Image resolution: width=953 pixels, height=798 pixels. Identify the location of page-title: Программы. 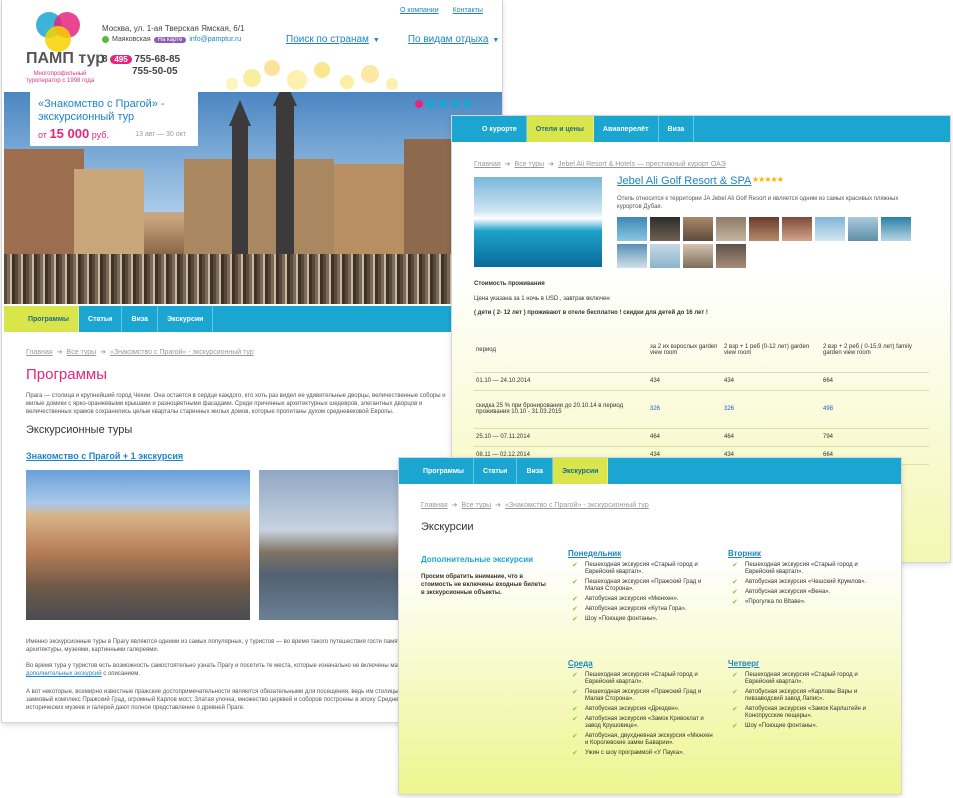
(67, 374).